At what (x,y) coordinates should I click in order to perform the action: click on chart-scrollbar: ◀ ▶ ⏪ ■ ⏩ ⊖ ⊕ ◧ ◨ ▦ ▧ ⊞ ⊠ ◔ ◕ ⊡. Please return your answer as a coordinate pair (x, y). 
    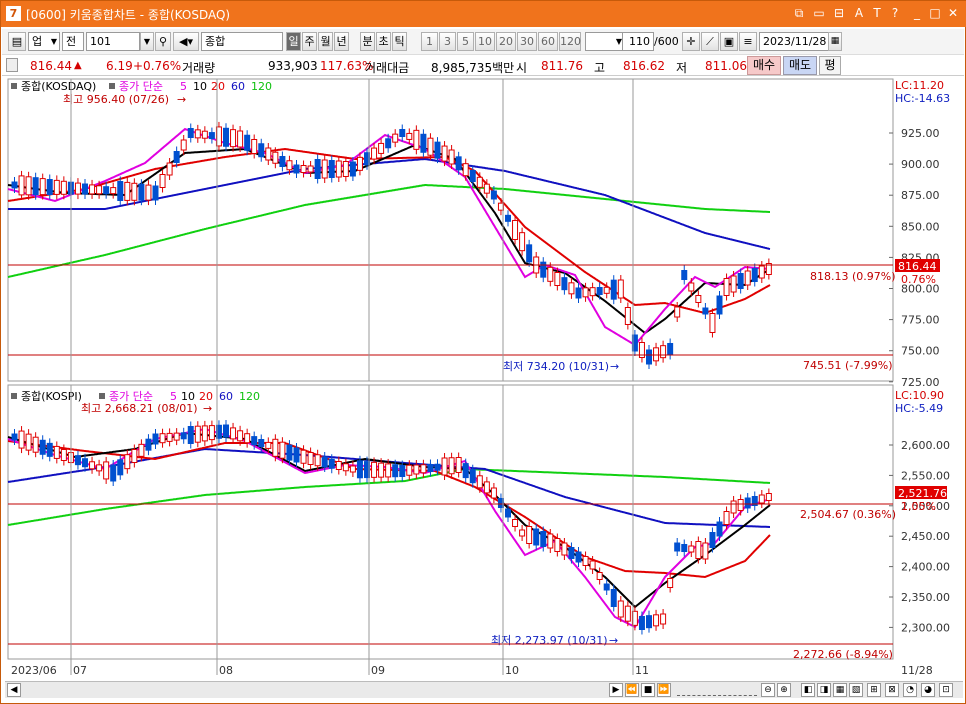
    Looking at the image, I should click on (484, 689).